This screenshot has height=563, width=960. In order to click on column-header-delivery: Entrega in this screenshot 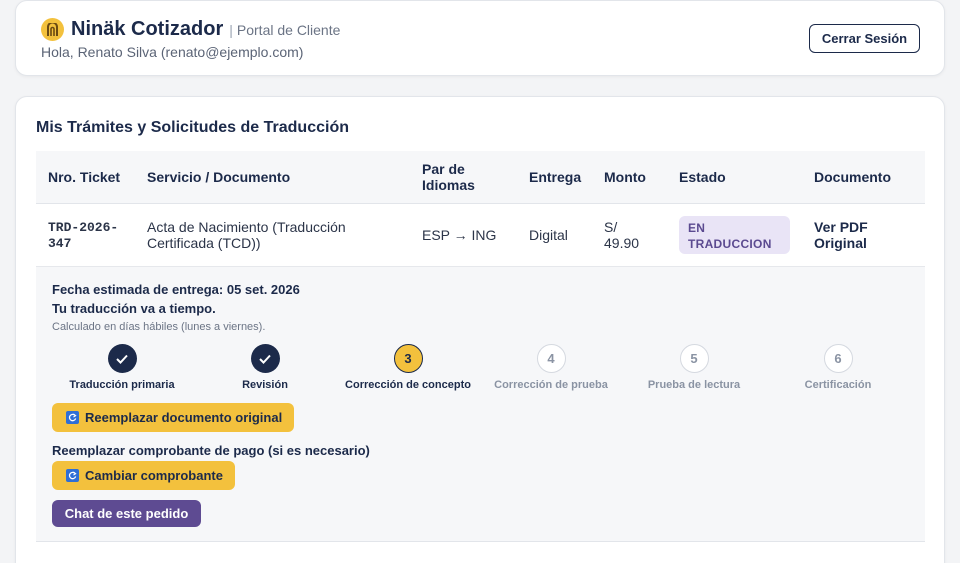, I will do `click(555, 177)`.